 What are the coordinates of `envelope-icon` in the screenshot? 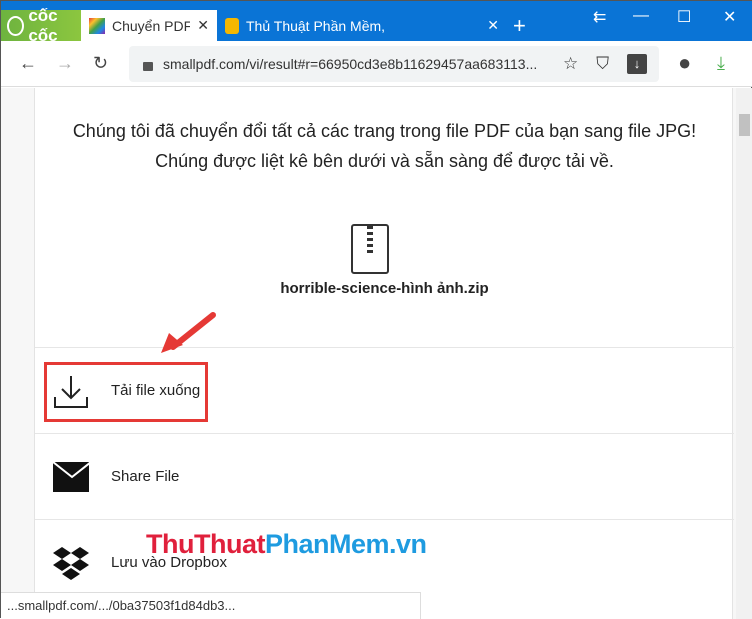 It's located at (71, 477).